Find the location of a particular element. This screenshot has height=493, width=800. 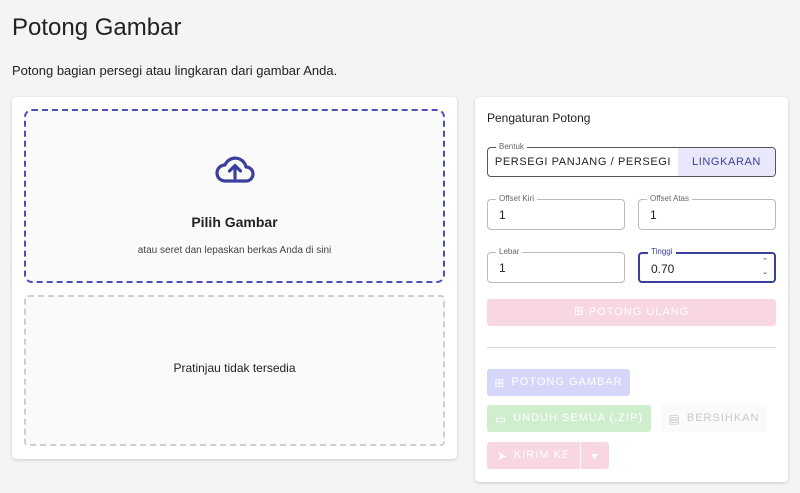

stepper-up-icon: ⌃ is located at coordinates (765, 261).